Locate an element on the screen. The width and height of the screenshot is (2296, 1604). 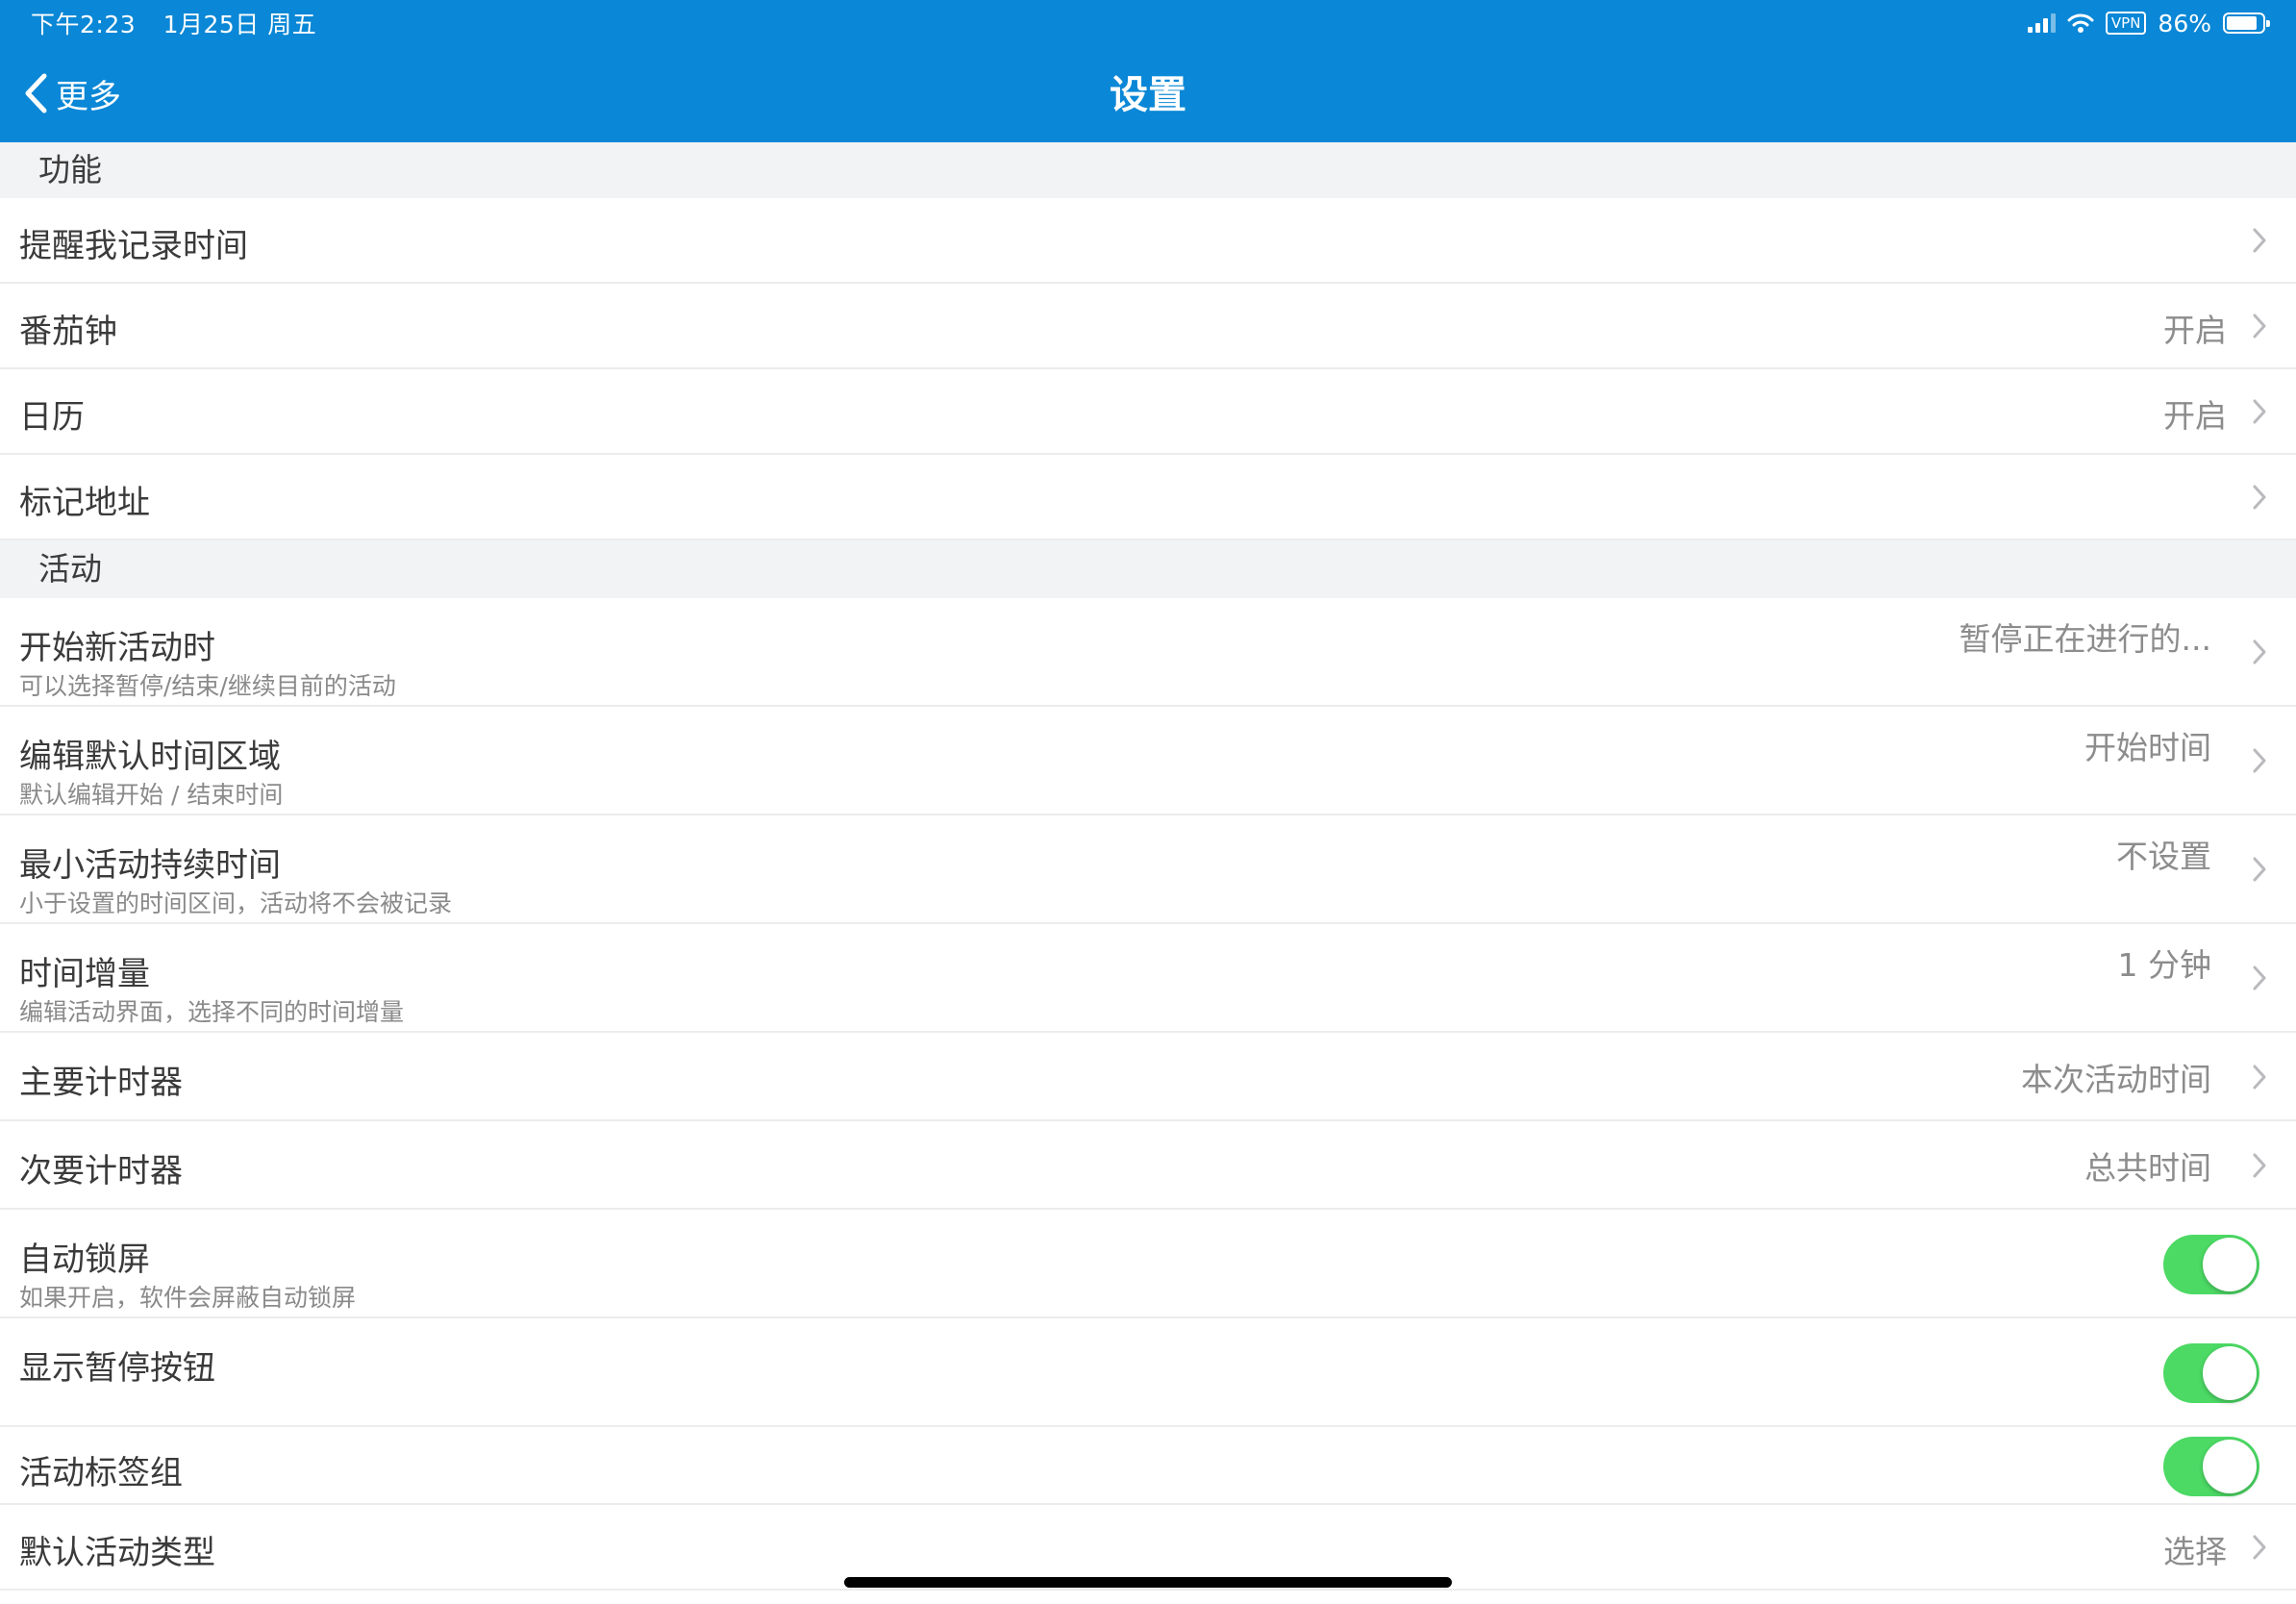
row-value: 总共时间 is located at coordinates (2147, 1168).